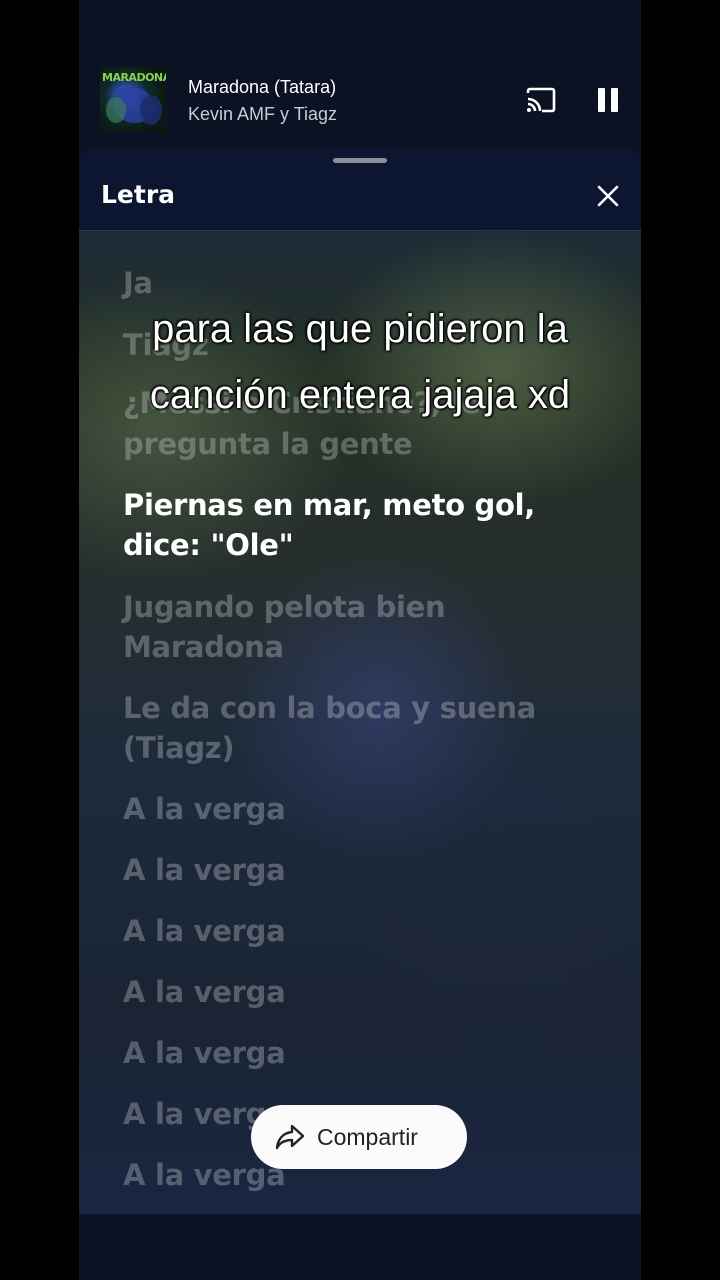 This screenshot has width=720, height=1280. I want to click on close-icon, so click(608, 196).